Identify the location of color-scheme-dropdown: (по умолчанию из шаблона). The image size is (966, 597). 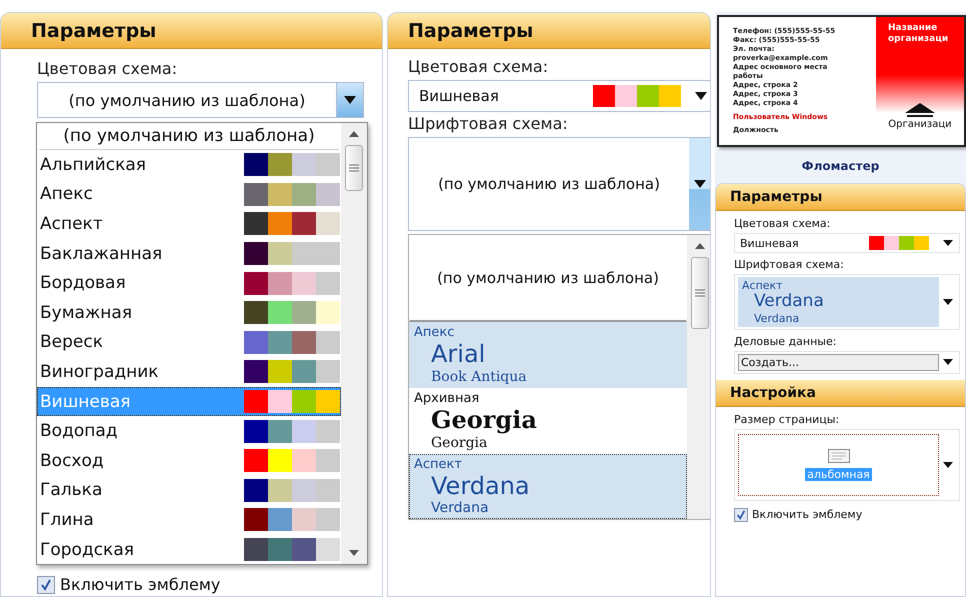
(200, 100).